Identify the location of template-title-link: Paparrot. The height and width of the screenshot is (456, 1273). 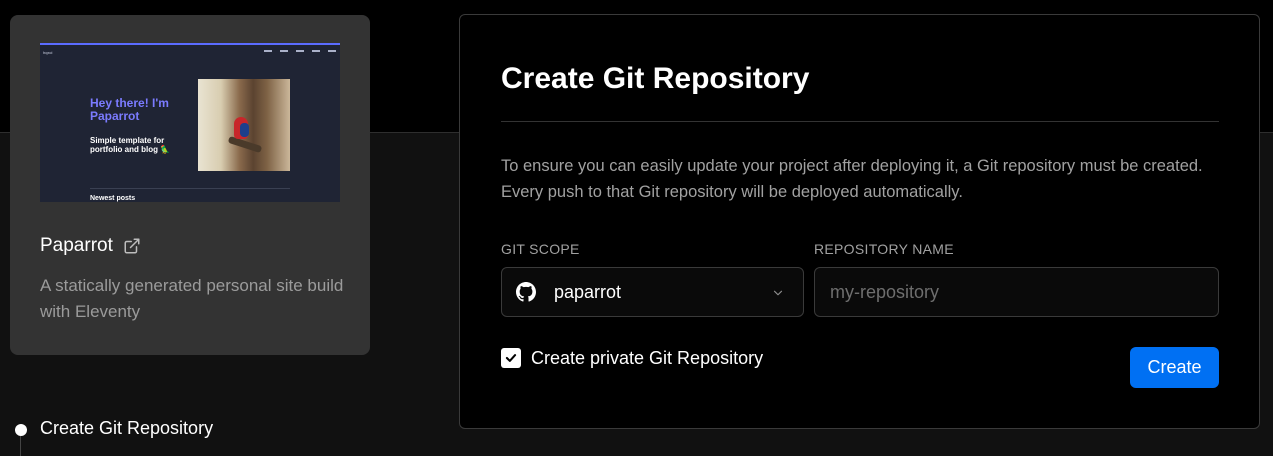
(90, 246).